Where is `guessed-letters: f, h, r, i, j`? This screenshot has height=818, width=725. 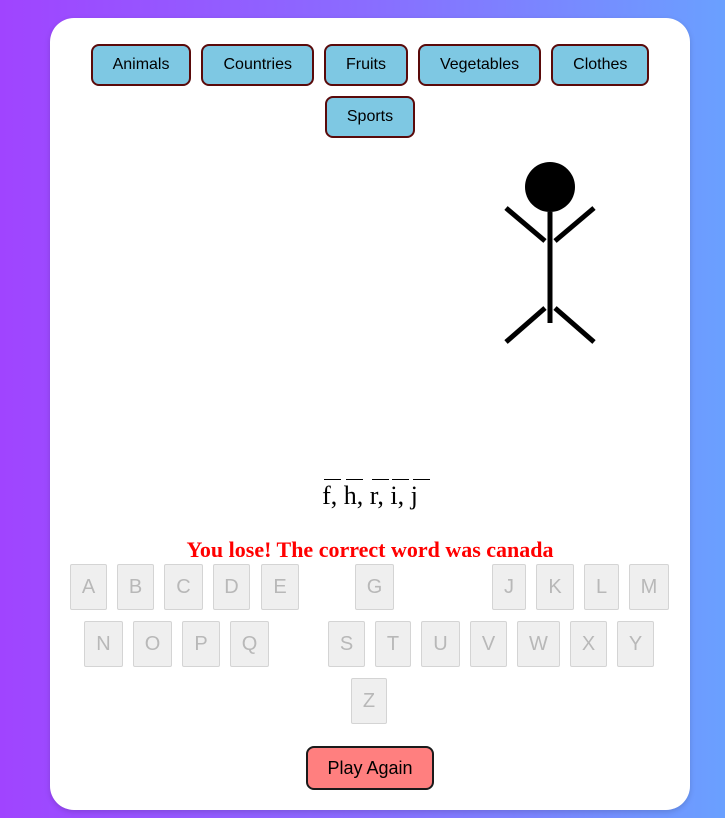
guessed-letters: f, h, r, i, j is located at coordinates (370, 495).